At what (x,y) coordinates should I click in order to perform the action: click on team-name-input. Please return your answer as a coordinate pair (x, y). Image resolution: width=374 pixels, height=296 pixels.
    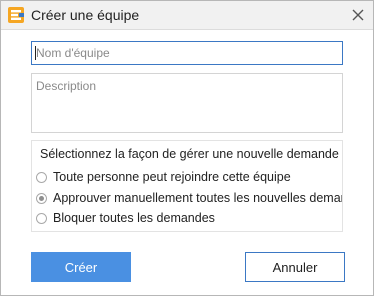
    Looking at the image, I should click on (187, 53).